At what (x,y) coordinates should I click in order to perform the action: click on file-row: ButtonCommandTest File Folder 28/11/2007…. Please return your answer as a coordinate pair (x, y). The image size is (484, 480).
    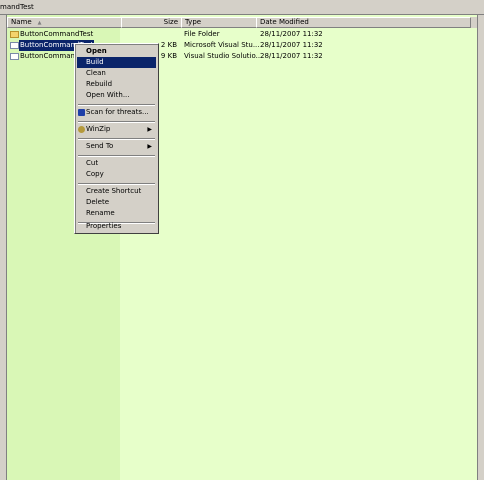
    Looking at the image, I should click on (242, 34).